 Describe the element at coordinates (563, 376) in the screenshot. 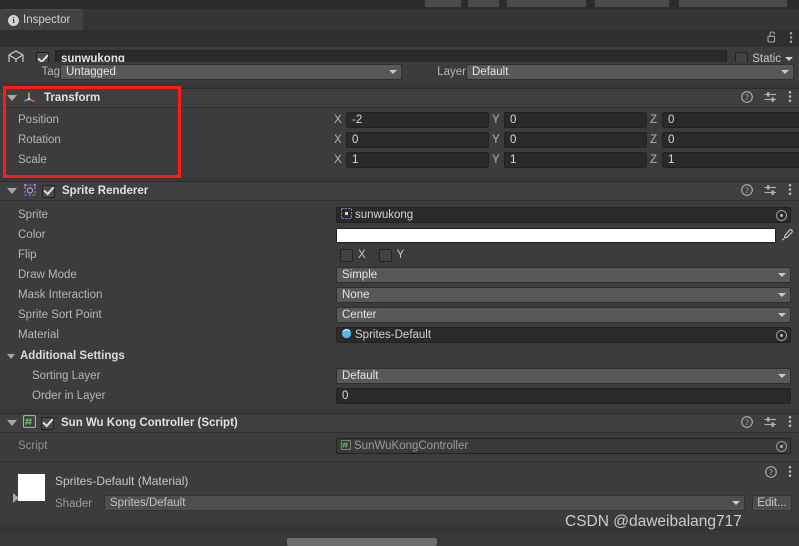

I see `sorting-layer-dropdown: Default` at that location.